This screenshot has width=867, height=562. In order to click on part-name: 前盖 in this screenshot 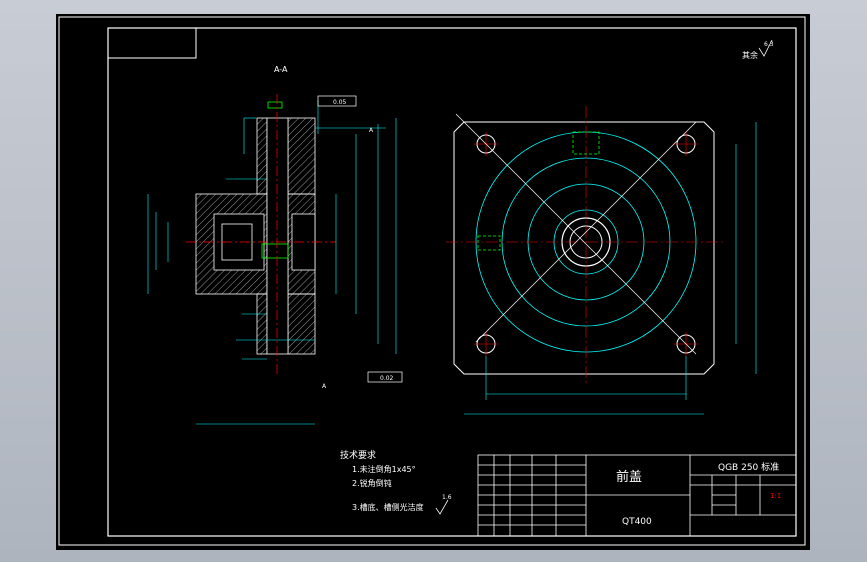, I will do `click(629, 477)`.